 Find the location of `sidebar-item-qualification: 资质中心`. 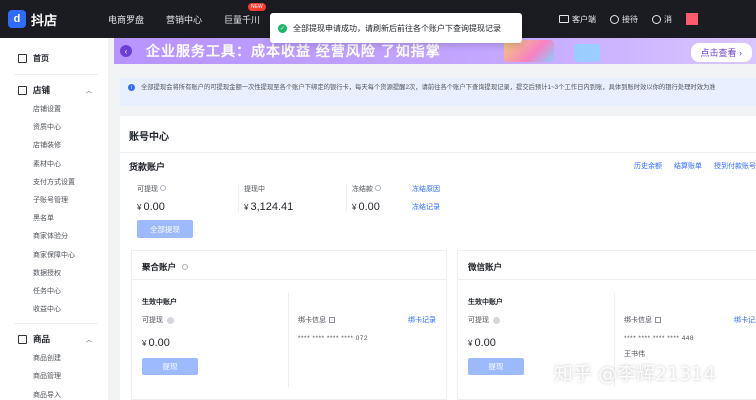

sidebar-item-qualification: 资质中心 is located at coordinates (54, 128).